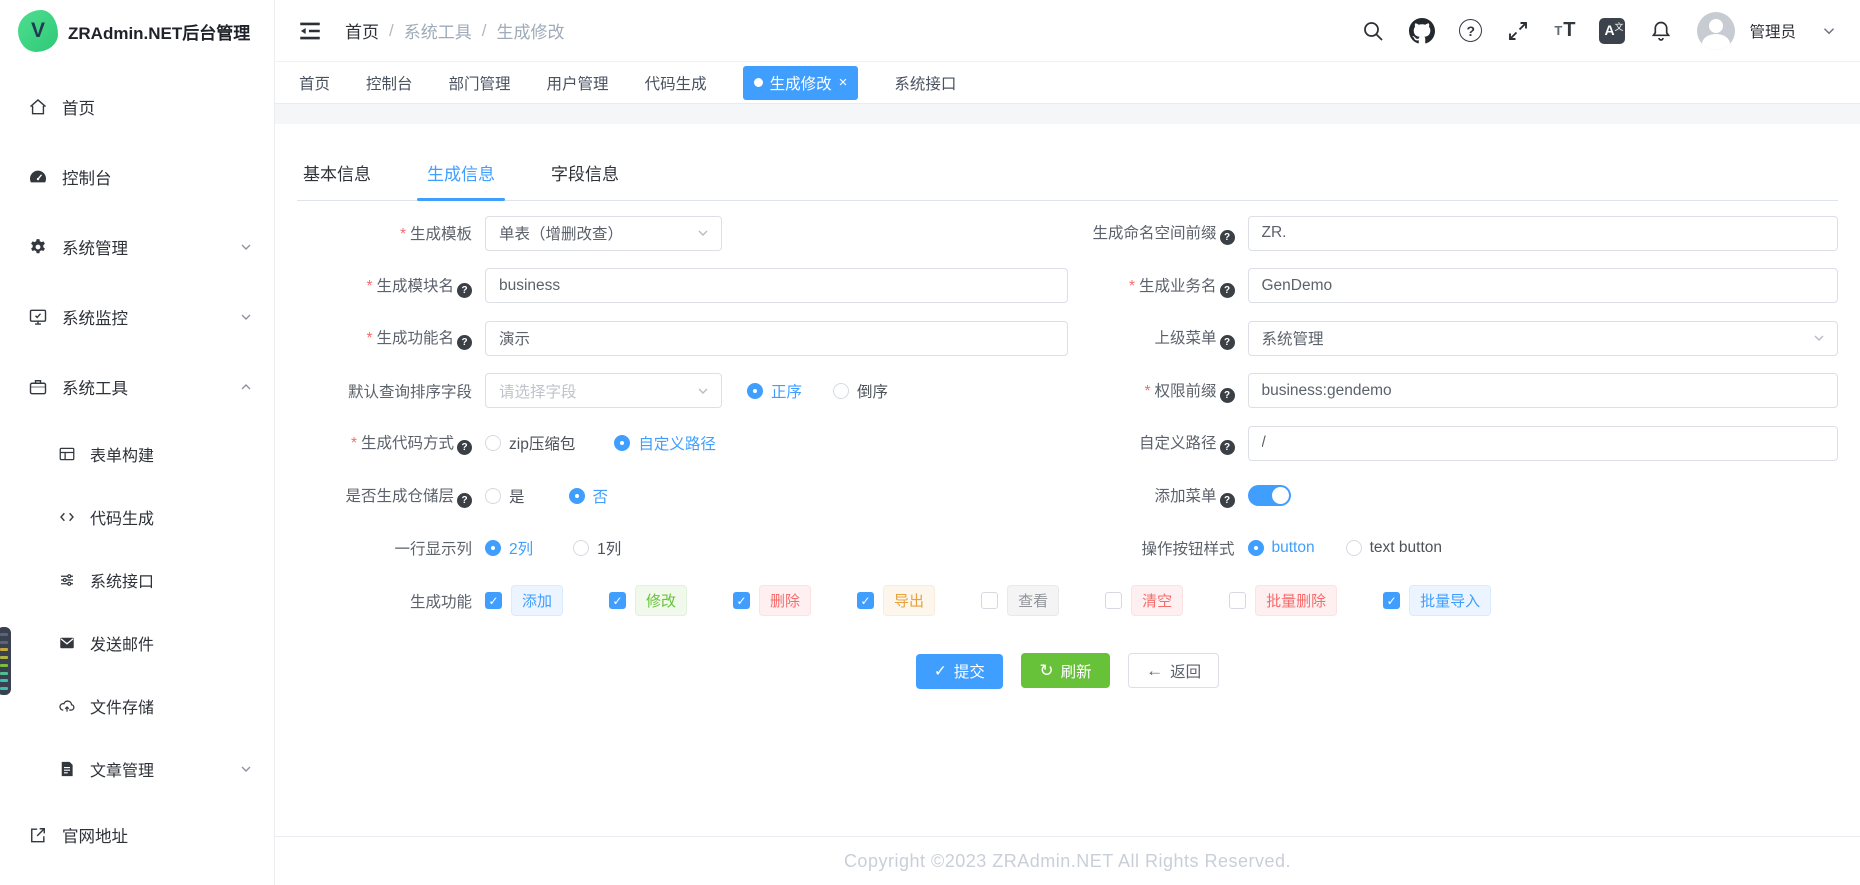  Describe the element at coordinates (137, 642) in the screenshot. I see `sidebar-item-send-mail: 发送邮件` at that location.